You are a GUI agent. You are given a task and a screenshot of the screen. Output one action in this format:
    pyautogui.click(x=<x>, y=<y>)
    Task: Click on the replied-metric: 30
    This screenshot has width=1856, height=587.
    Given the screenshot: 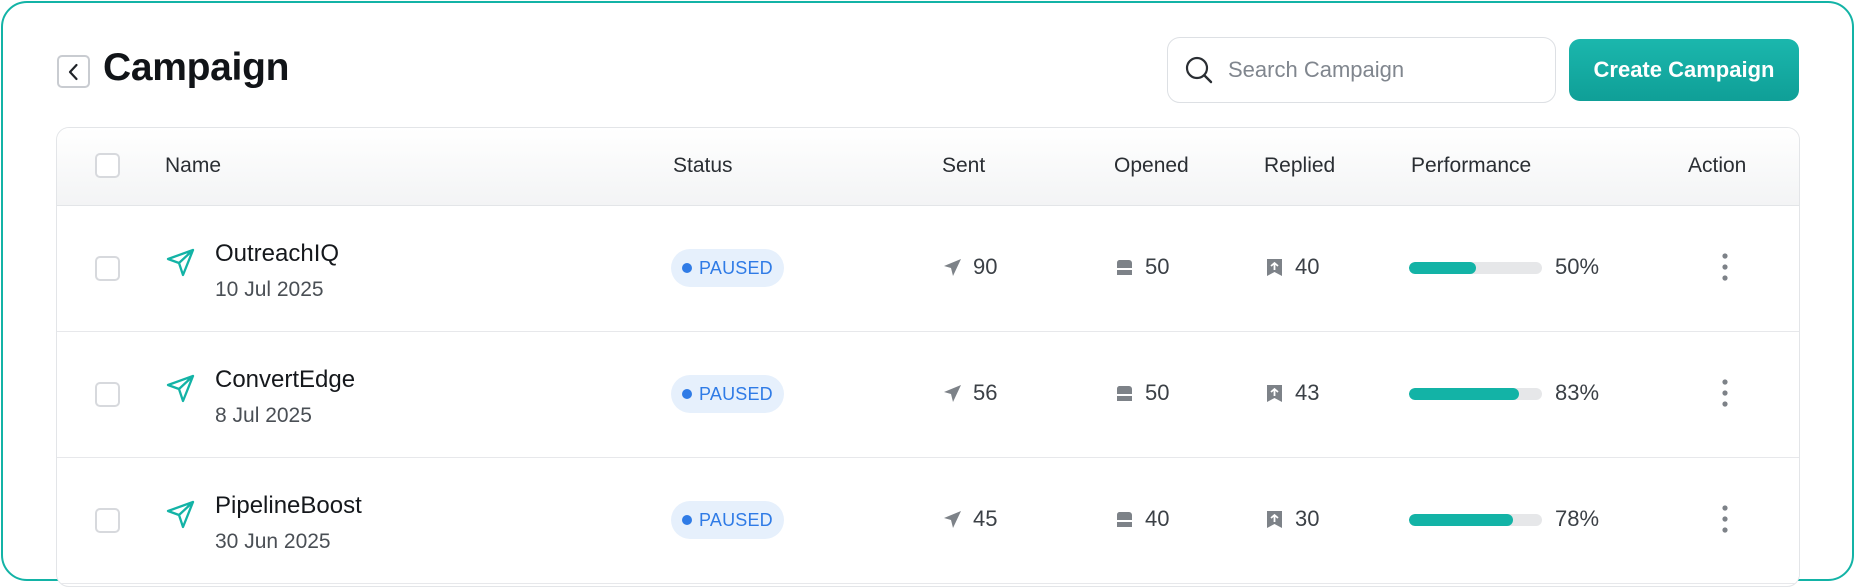 What is the action you would take?
    pyautogui.click(x=1291, y=519)
    